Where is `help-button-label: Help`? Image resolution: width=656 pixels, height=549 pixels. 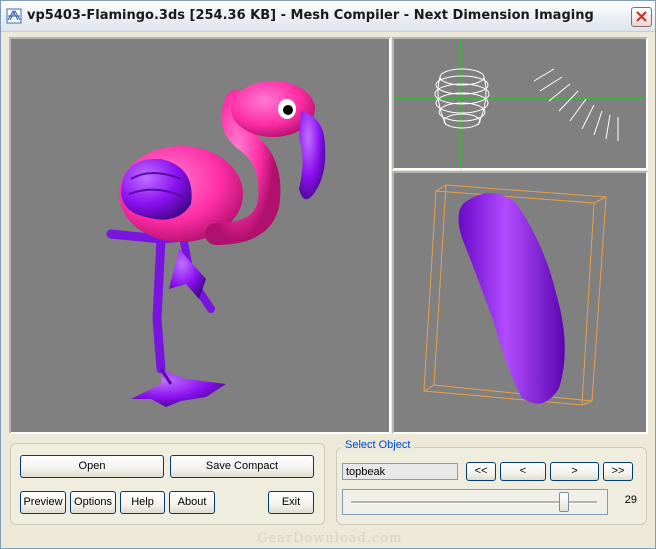 help-button-label: Help is located at coordinates (142, 502).